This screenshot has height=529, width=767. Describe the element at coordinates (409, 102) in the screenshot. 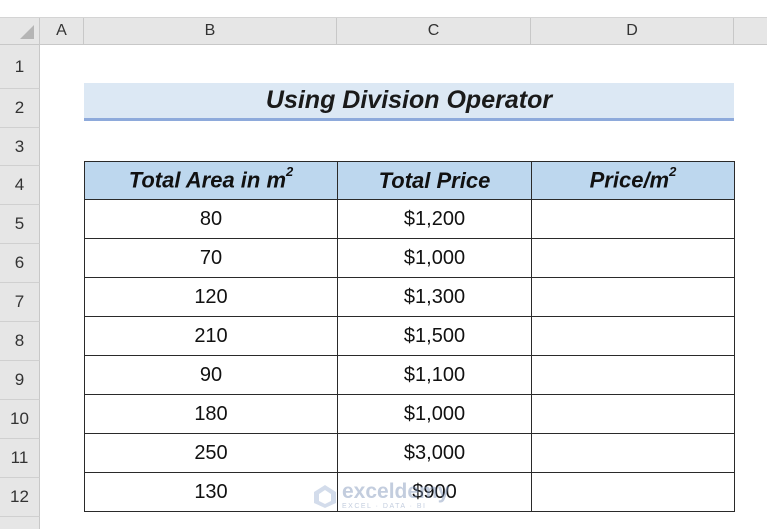

I see `sheet-title-cell: Using Division Operator` at that location.